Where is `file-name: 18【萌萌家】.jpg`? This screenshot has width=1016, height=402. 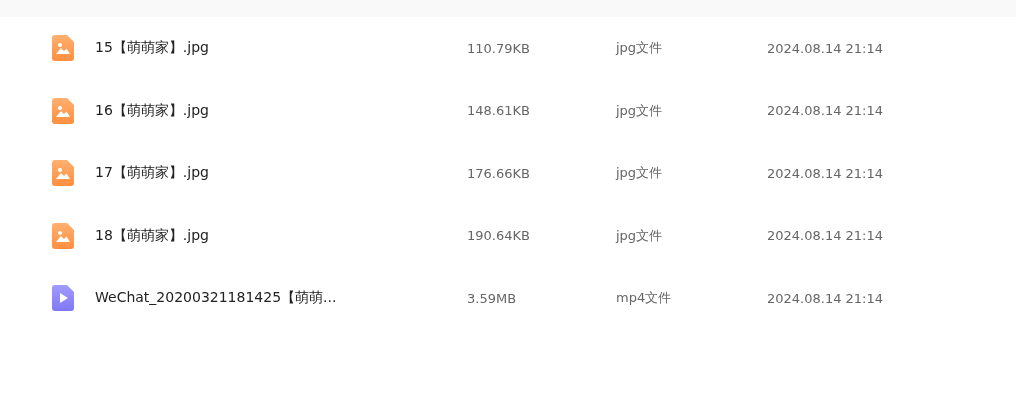 file-name: 18【萌萌家】.jpg is located at coordinates (281, 235).